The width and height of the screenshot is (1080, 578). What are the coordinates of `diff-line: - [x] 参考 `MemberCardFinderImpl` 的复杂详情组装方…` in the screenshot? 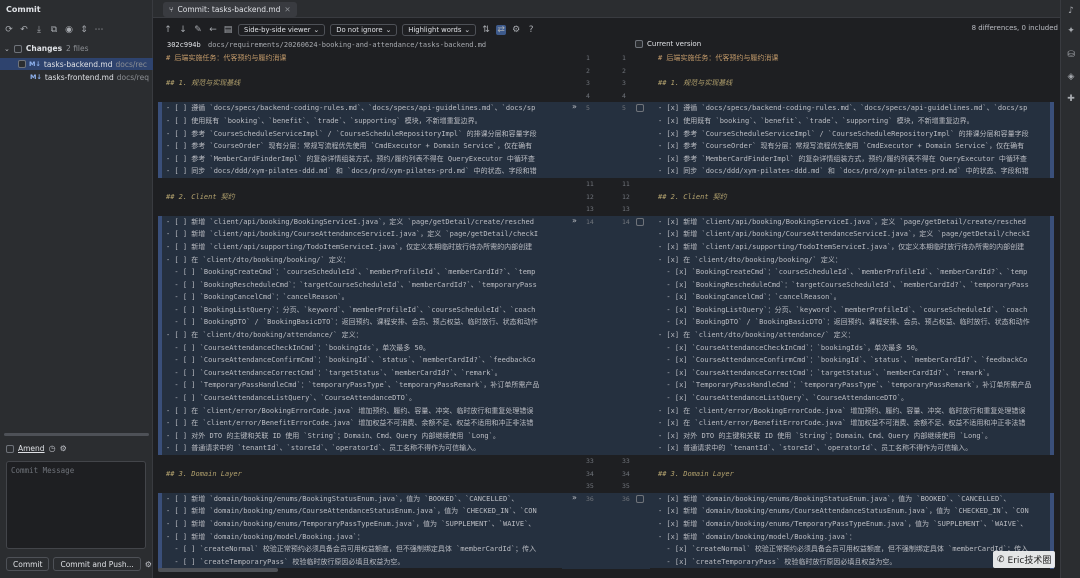 It's located at (852, 159).